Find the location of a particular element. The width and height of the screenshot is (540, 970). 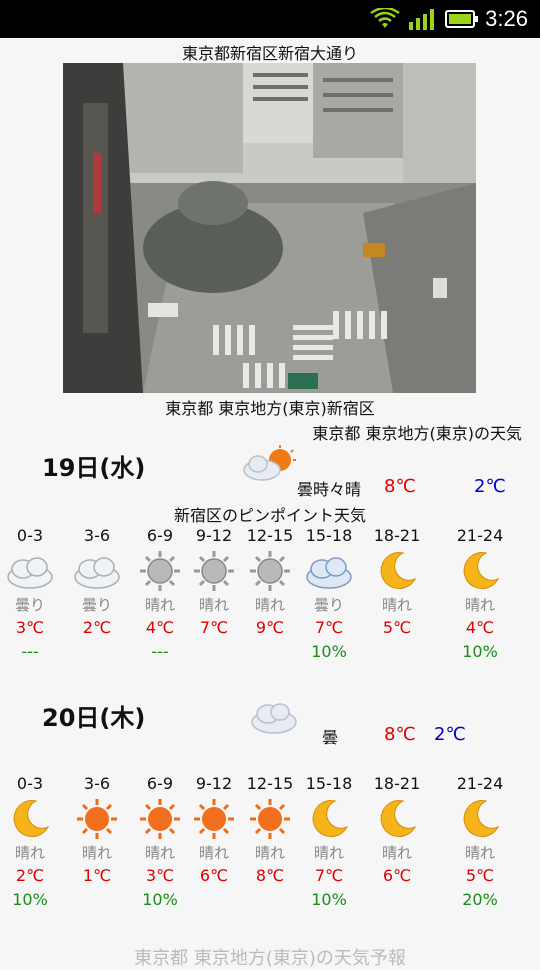

cloud-icon is located at coordinates (97, 571).